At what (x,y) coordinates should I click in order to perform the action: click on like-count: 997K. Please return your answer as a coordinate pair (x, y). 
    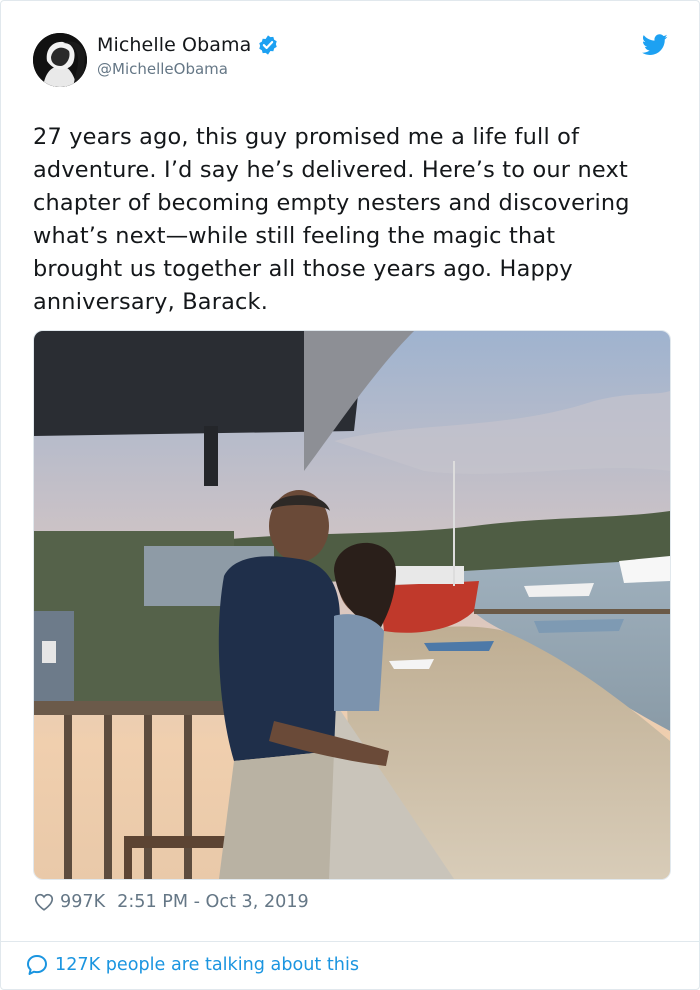
    Looking at the image, I should click on (82, 902).